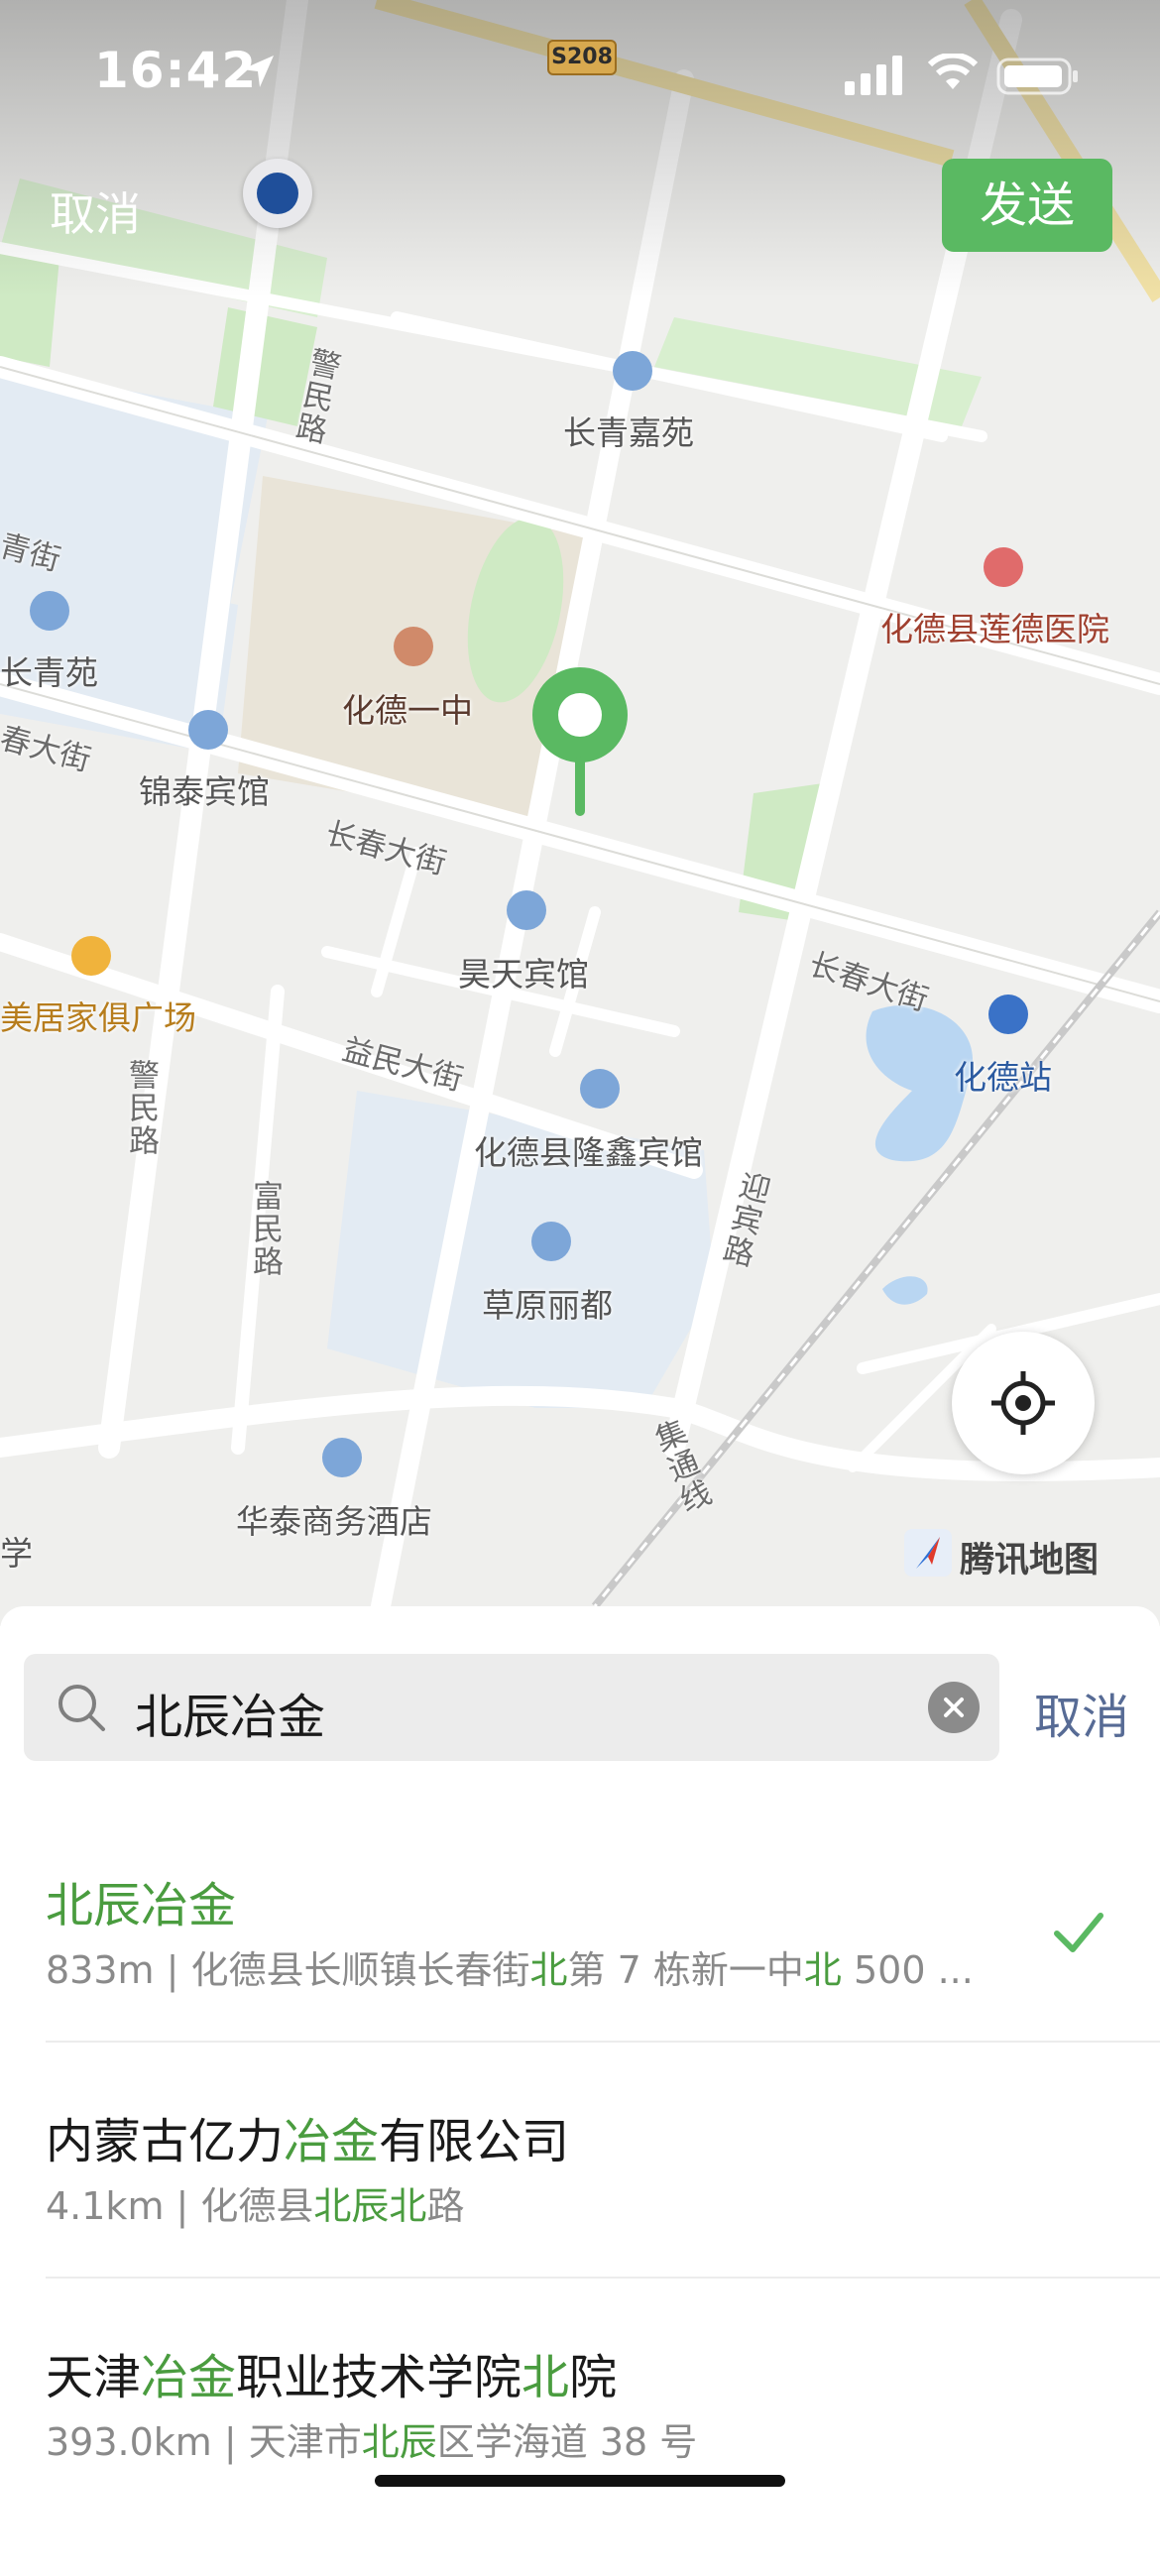 The image size is (1160, 2576). What do you see at coordinates (1003, 567) in the screenshot?
I see `hospital-icon` at bounding box center [1003, 567].